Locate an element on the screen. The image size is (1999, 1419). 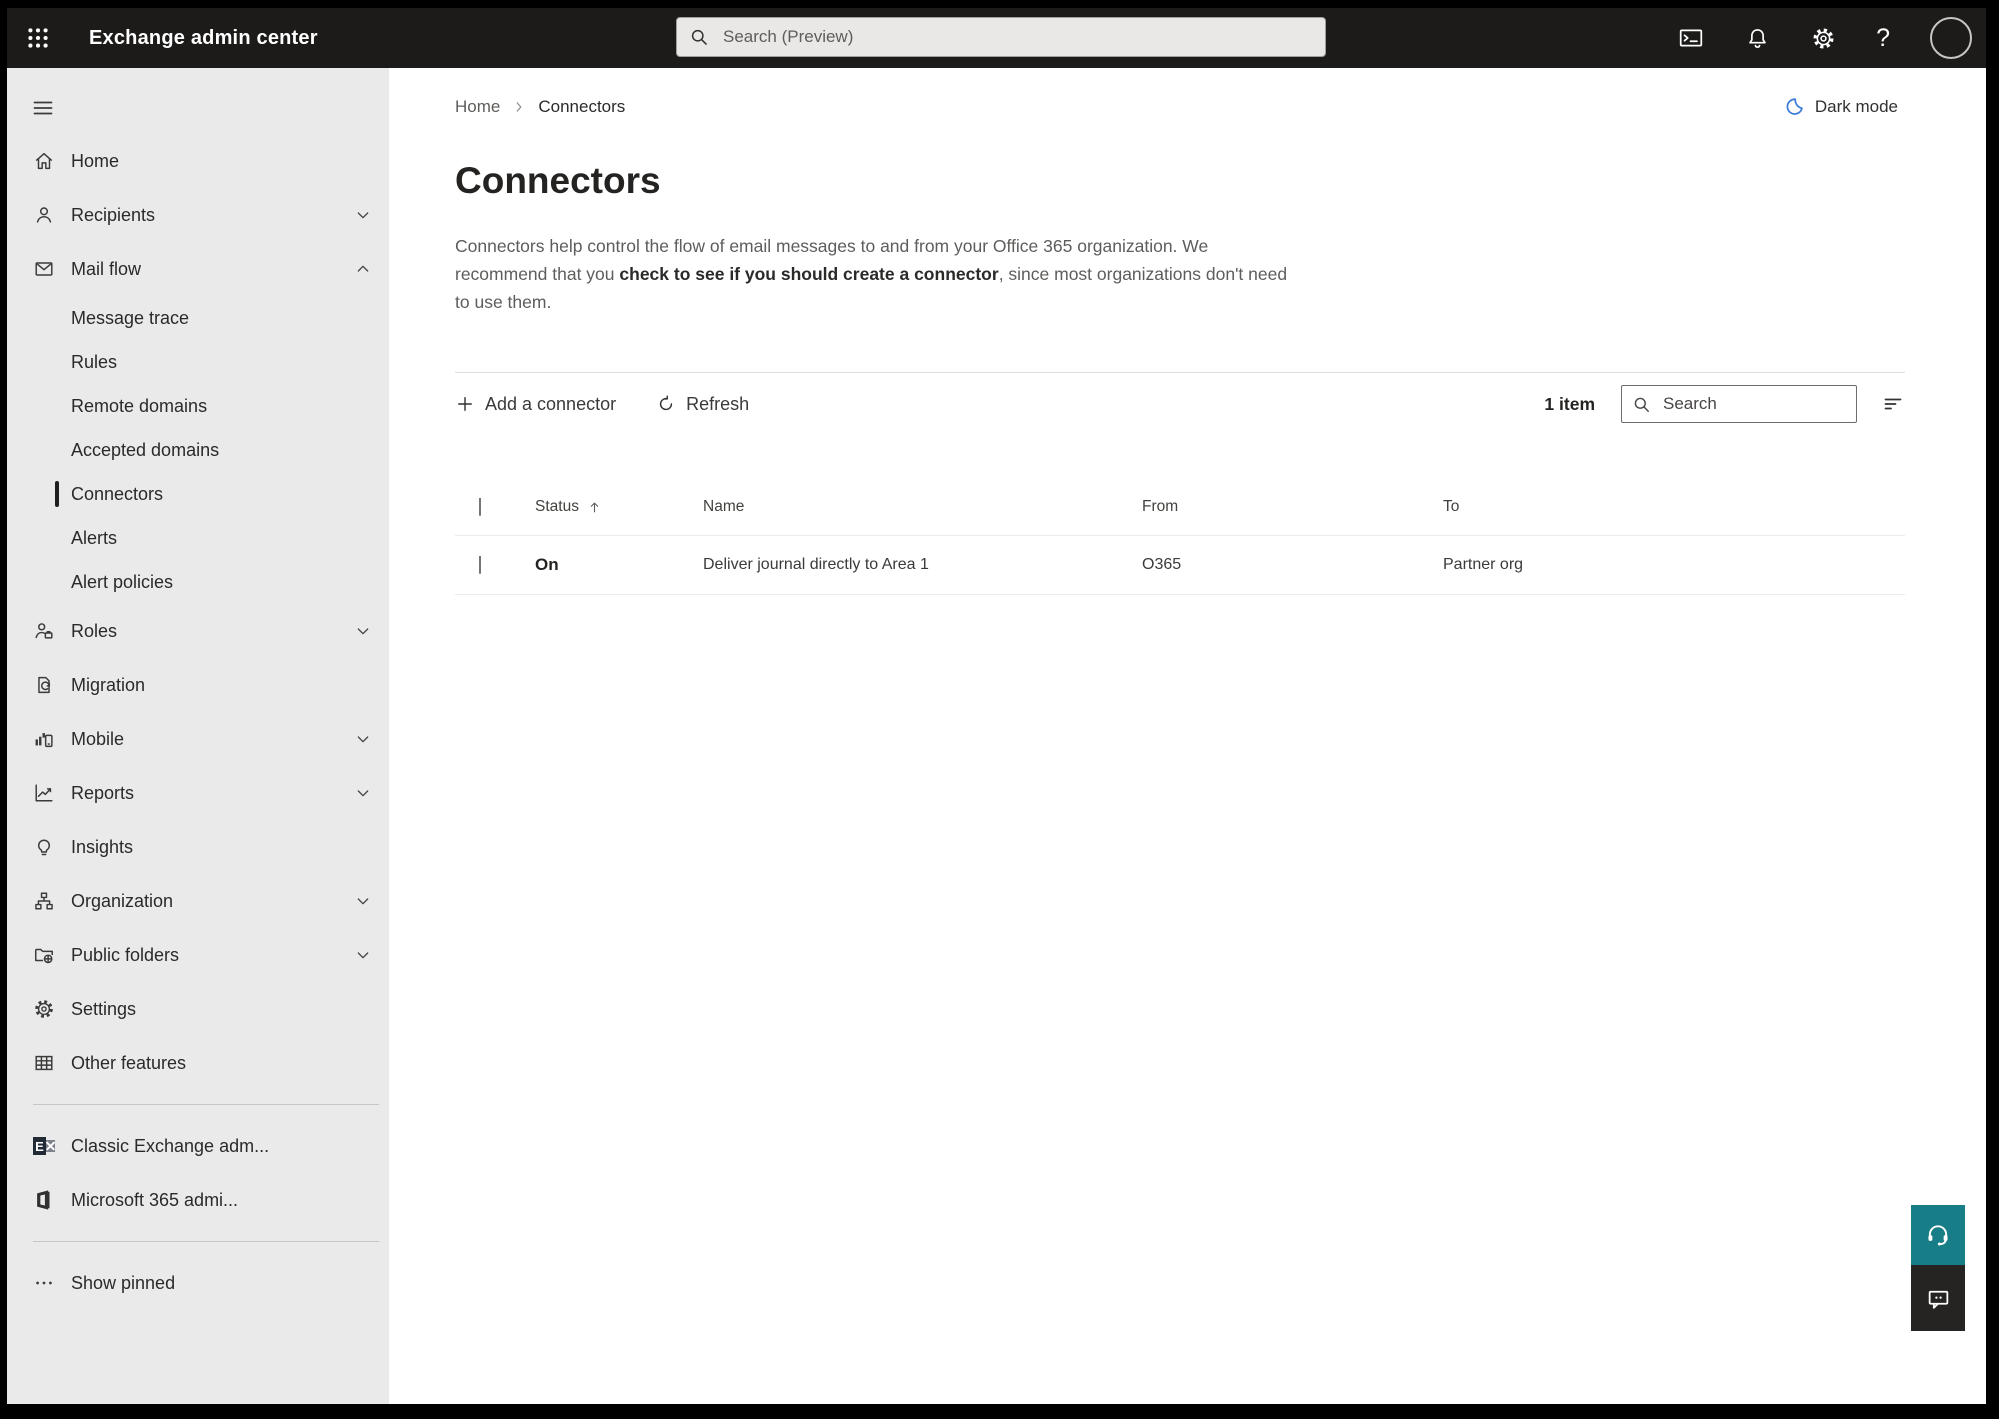
sidebar-item-mail-flow: Mail flow is located at coordinates (198, 269).